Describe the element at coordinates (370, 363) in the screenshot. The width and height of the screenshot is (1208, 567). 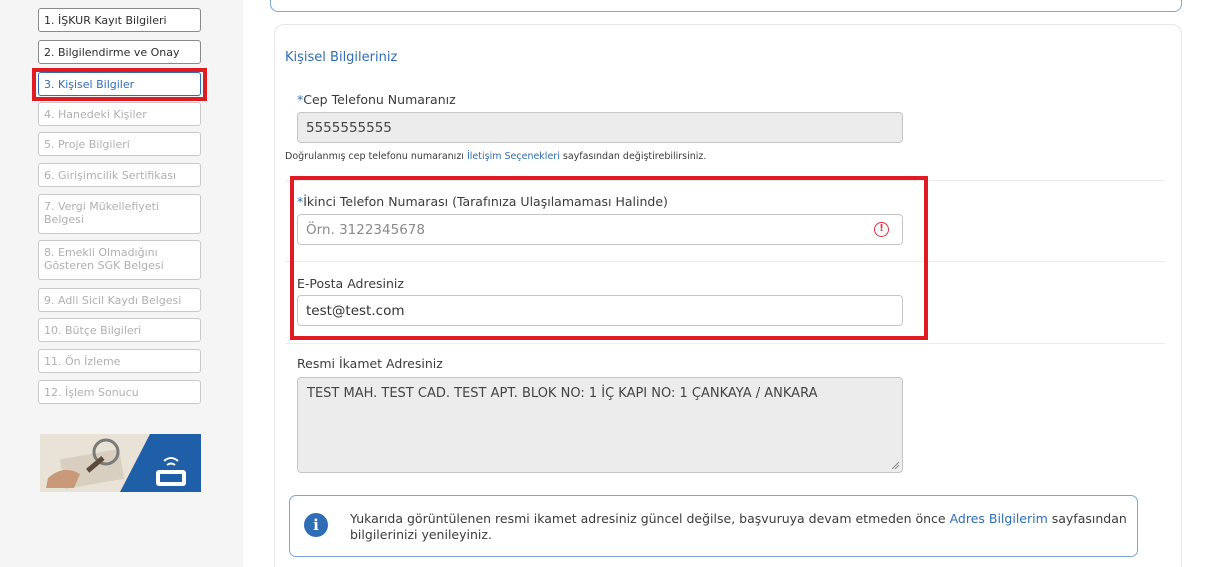
I see `address-label: Resmi İkamet Adresiniz` at that location.